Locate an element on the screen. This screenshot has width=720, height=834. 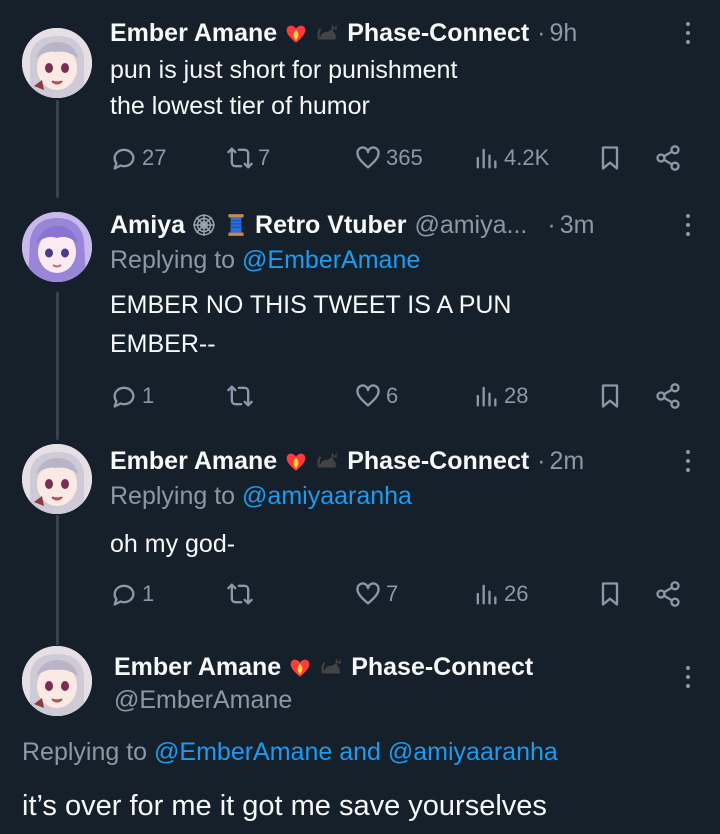
like-count: 365 is located at coordinates (404, 157).